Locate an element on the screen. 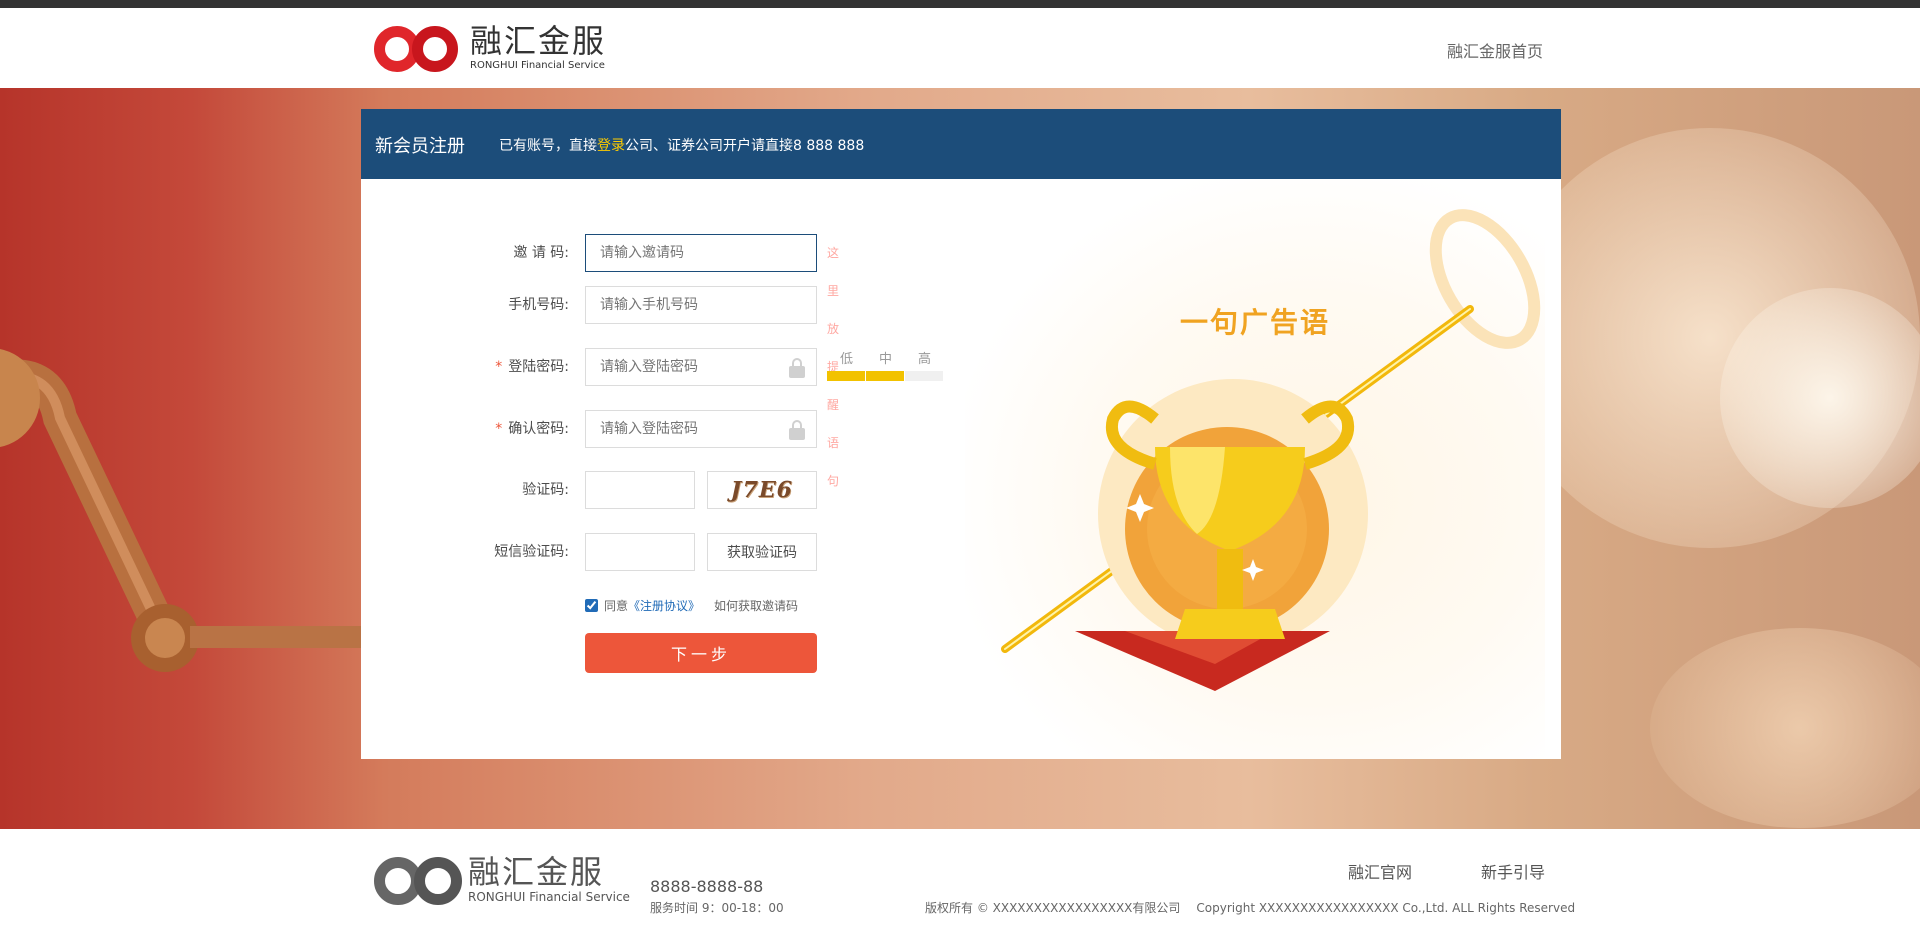 This screenshot has height=941, width=1920. captcha-image: J7E6 is located at coordinates (762, 490).